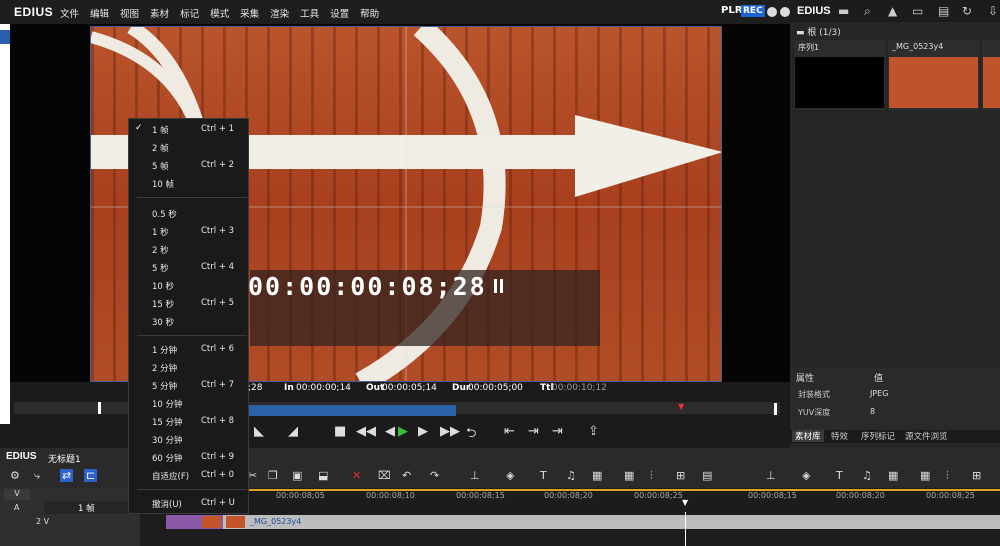 This screenshot has width=1000, height=546. I want to click on export-icon: ⇪, so click(593, 431).